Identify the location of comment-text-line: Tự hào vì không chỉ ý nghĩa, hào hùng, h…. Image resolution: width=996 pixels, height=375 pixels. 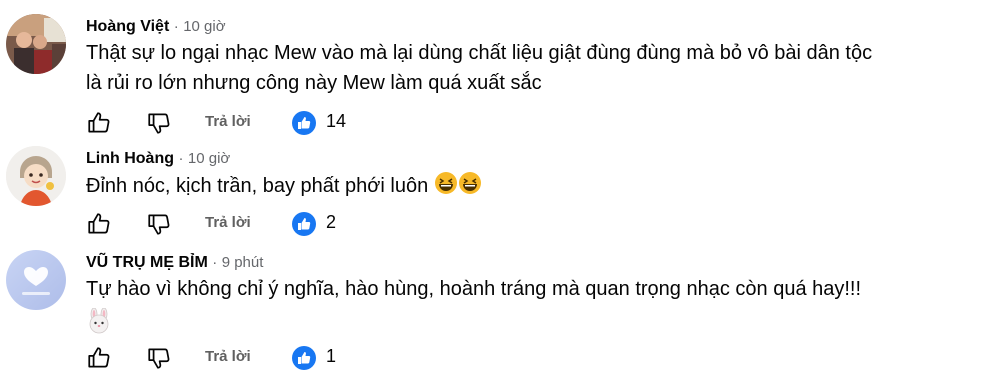
(474, 289).